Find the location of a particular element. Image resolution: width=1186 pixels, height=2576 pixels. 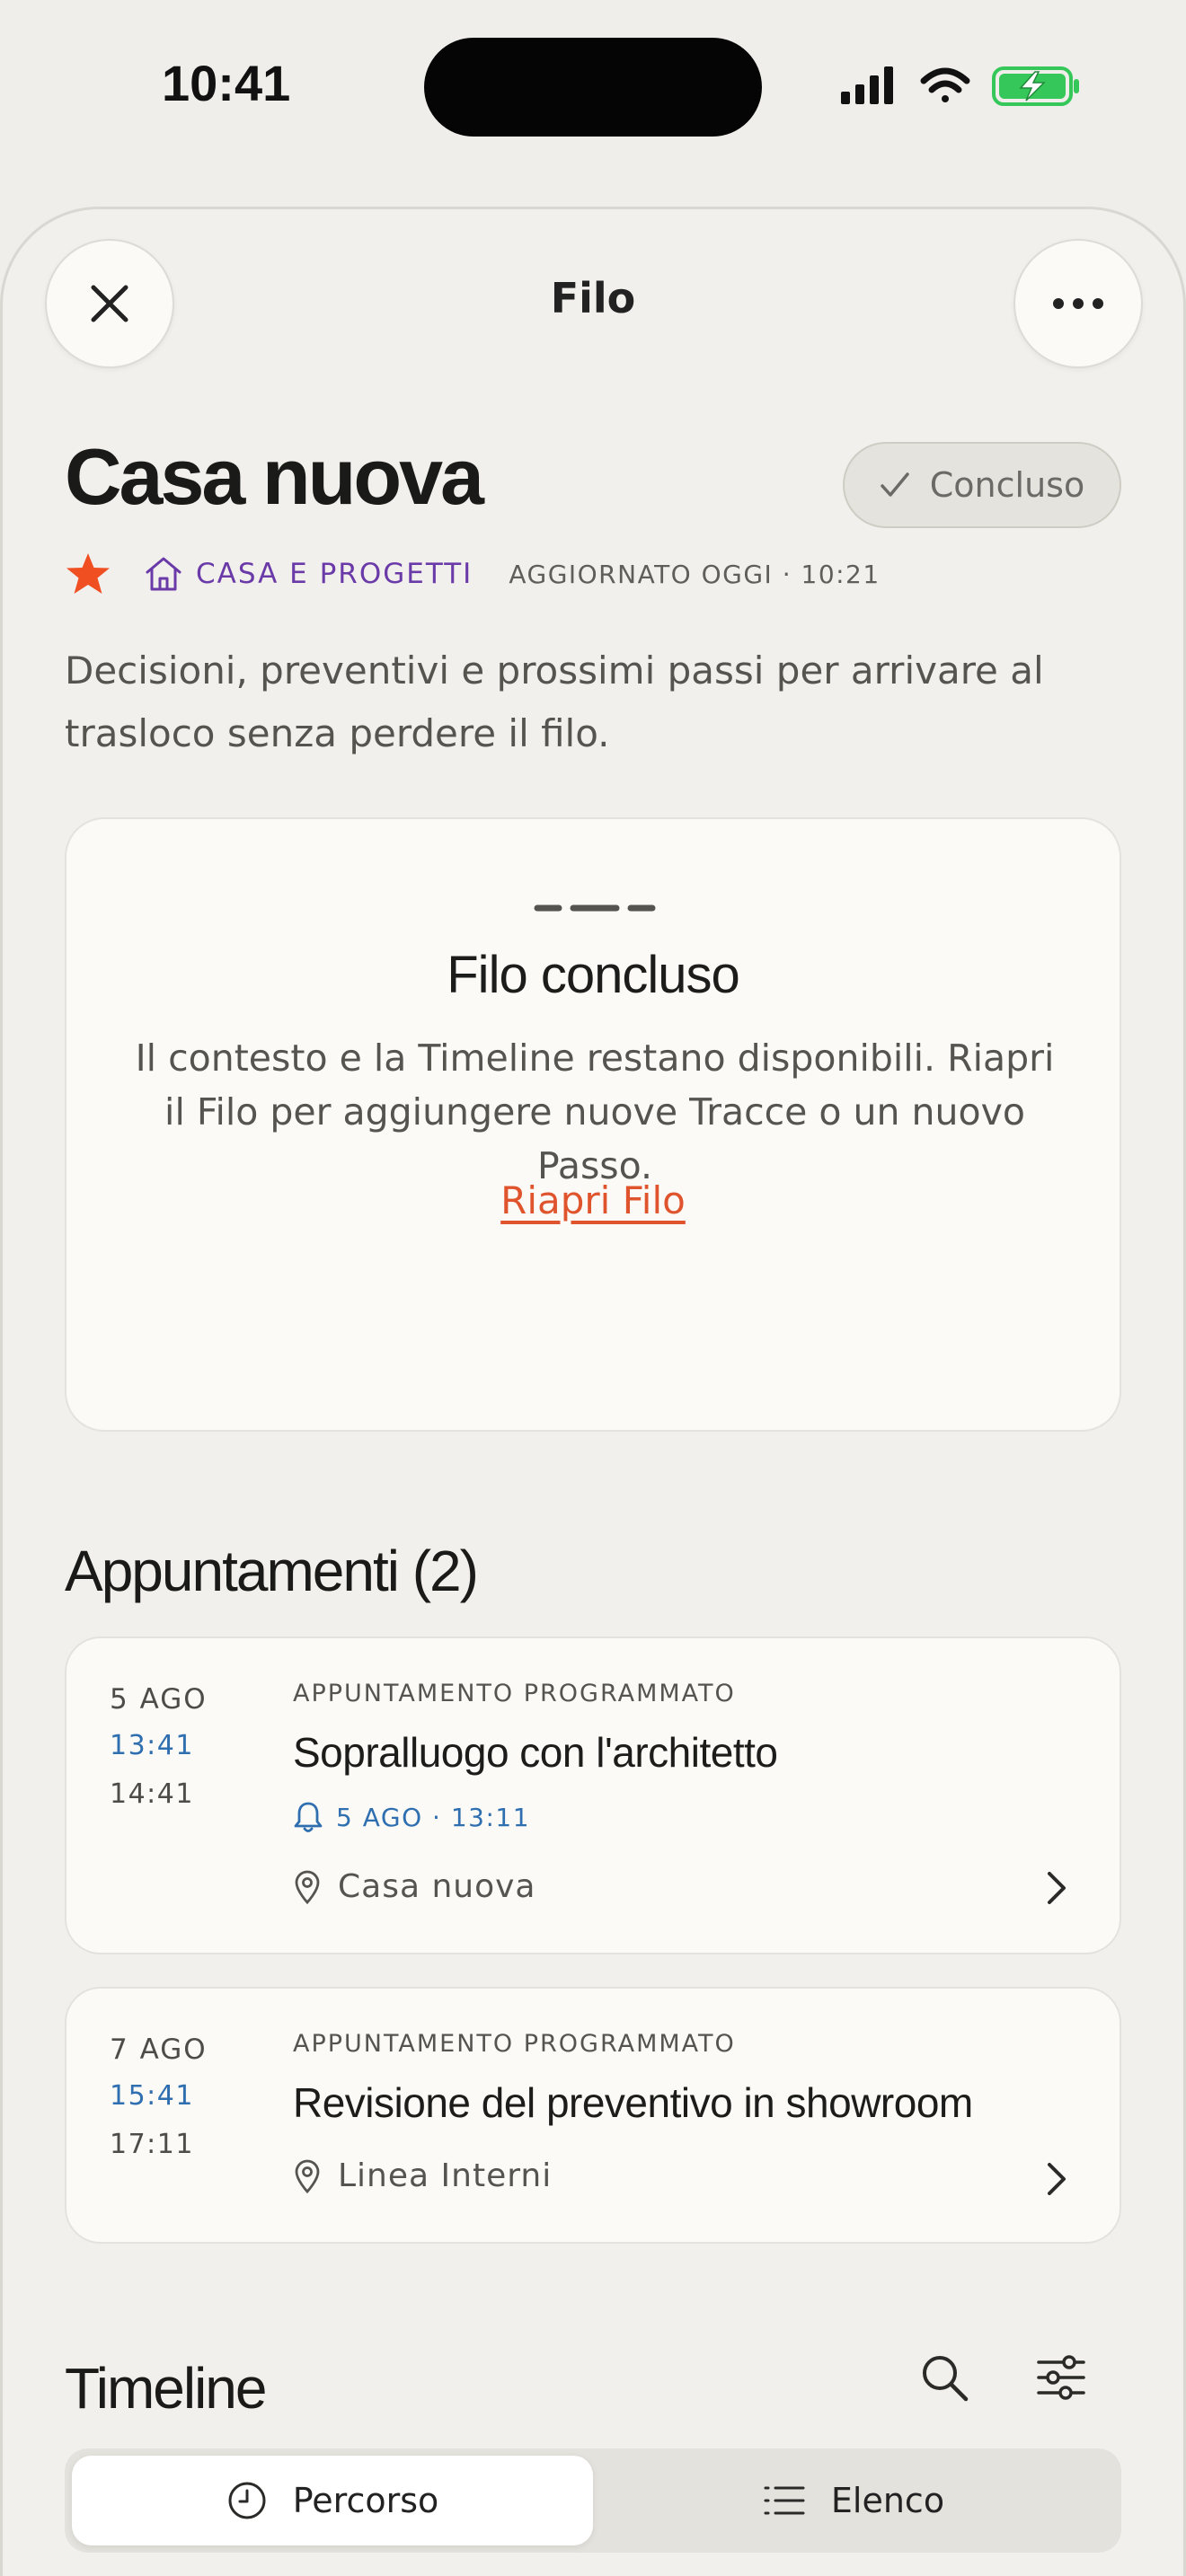

sheet-title: Filo is located at coordinates (593, 298).